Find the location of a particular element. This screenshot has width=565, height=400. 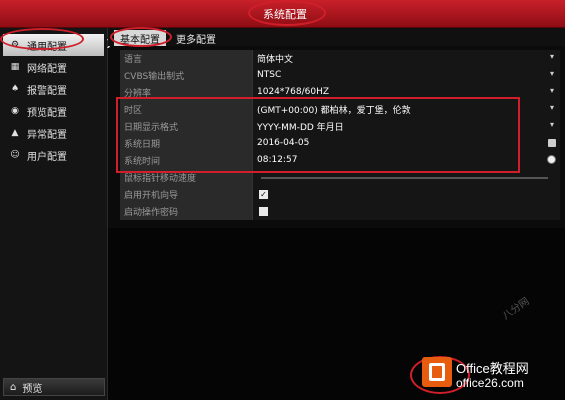

sidebar-item-label: 通用配置 is located at coordinates (47, 47).